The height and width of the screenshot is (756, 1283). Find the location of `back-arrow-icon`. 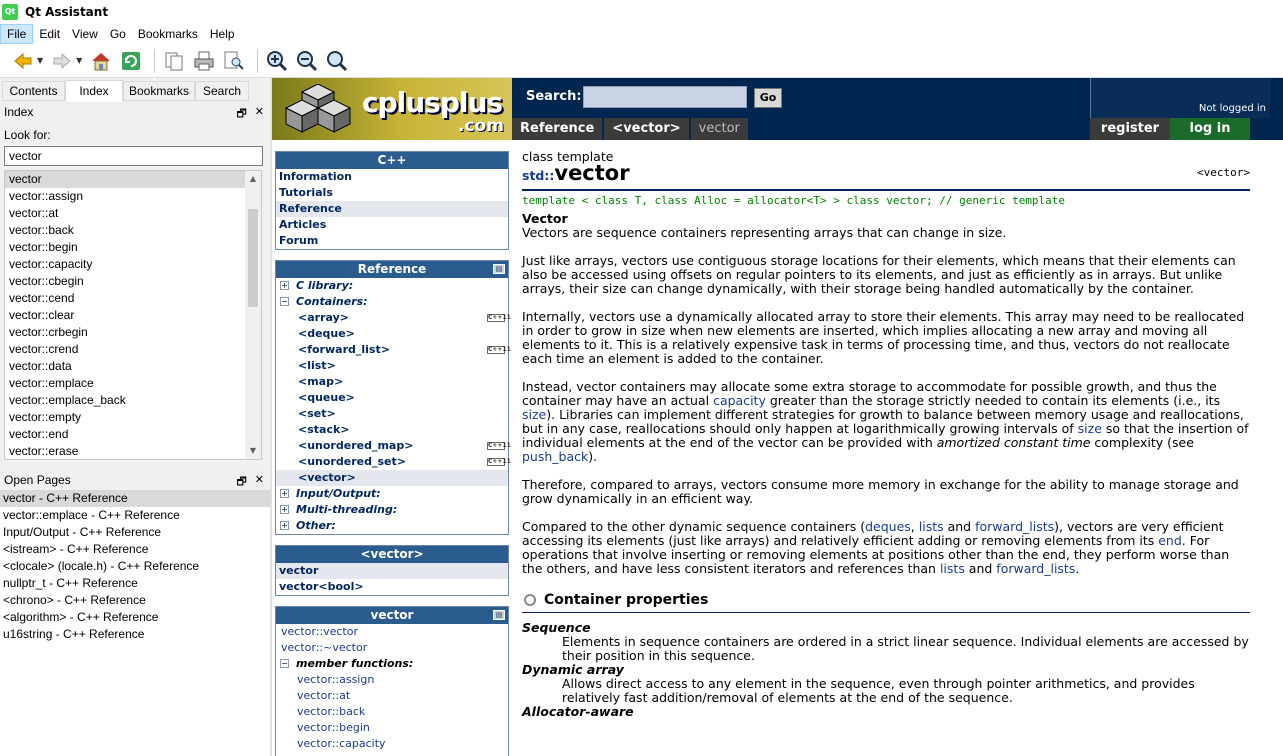

back-arrow-icon is located at coordinates (23, 61).